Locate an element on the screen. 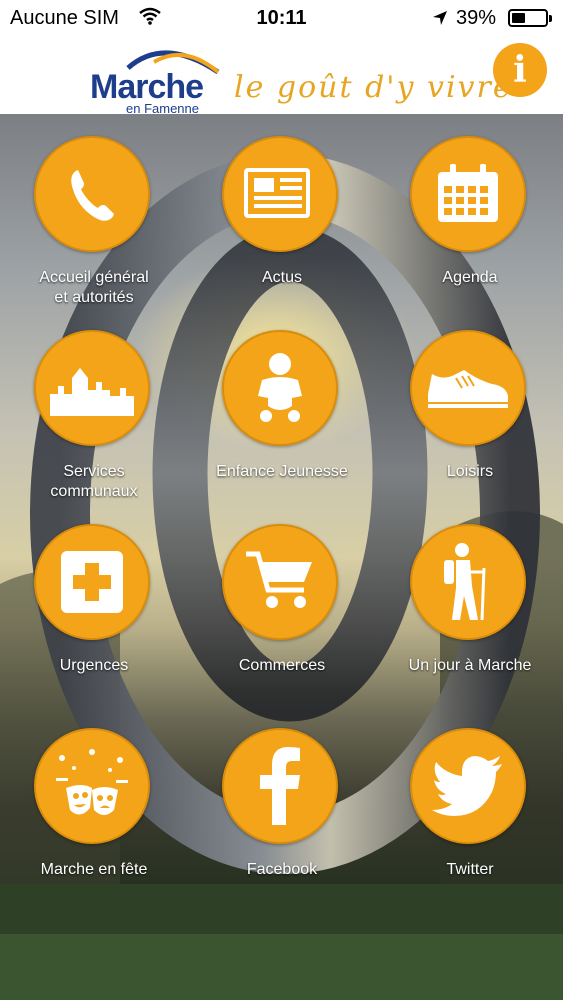  tile-label: Enfance Jeunesse is located at coordinates (282, 471).